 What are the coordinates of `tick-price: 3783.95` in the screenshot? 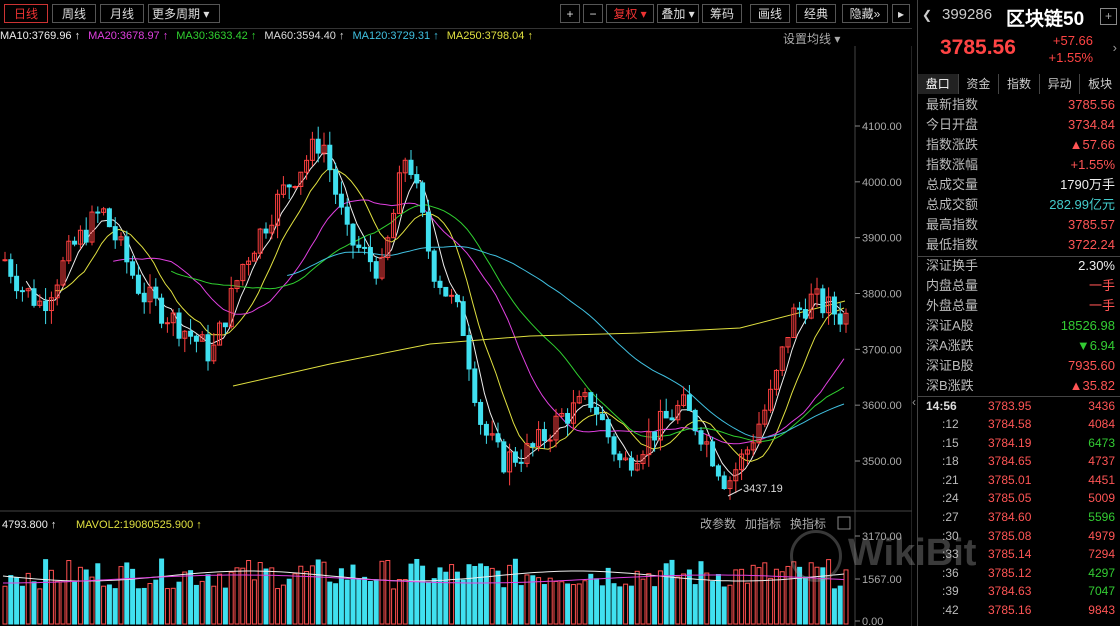 It's located at (1010, 406).